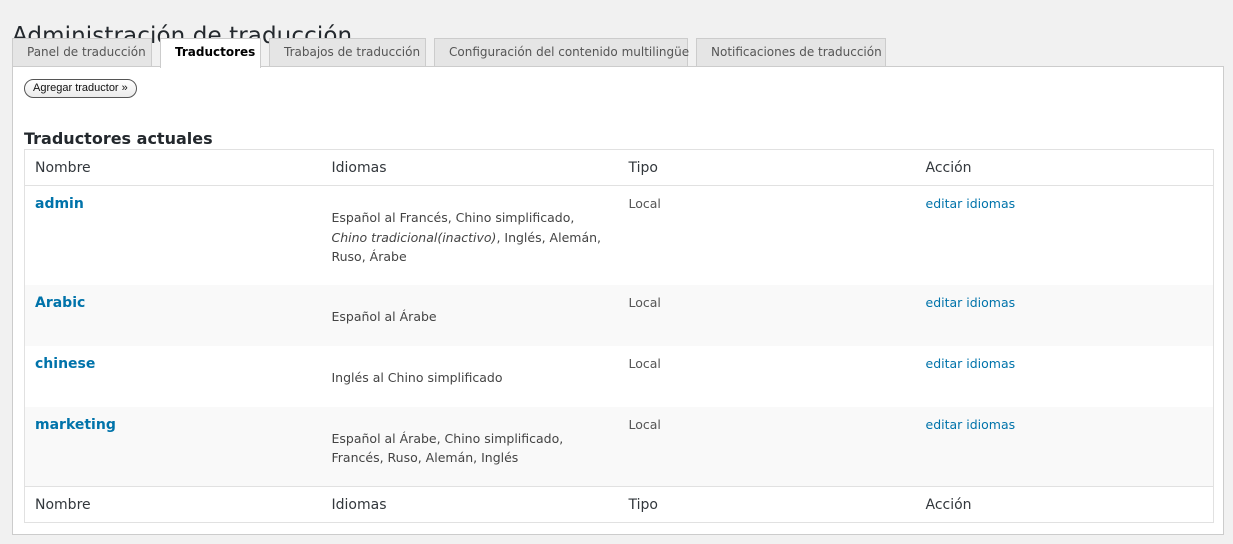 The height and width of the screenshot is (544, 1233). Describe the element at coordinates (417, 377) in the screenshot. I see `languages-cell: Inglés al Chino simplificado` at that location.